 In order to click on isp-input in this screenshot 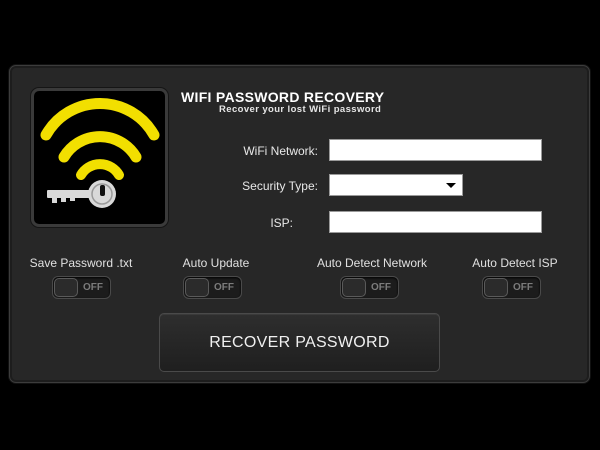, I will do `click(435, 222)`.